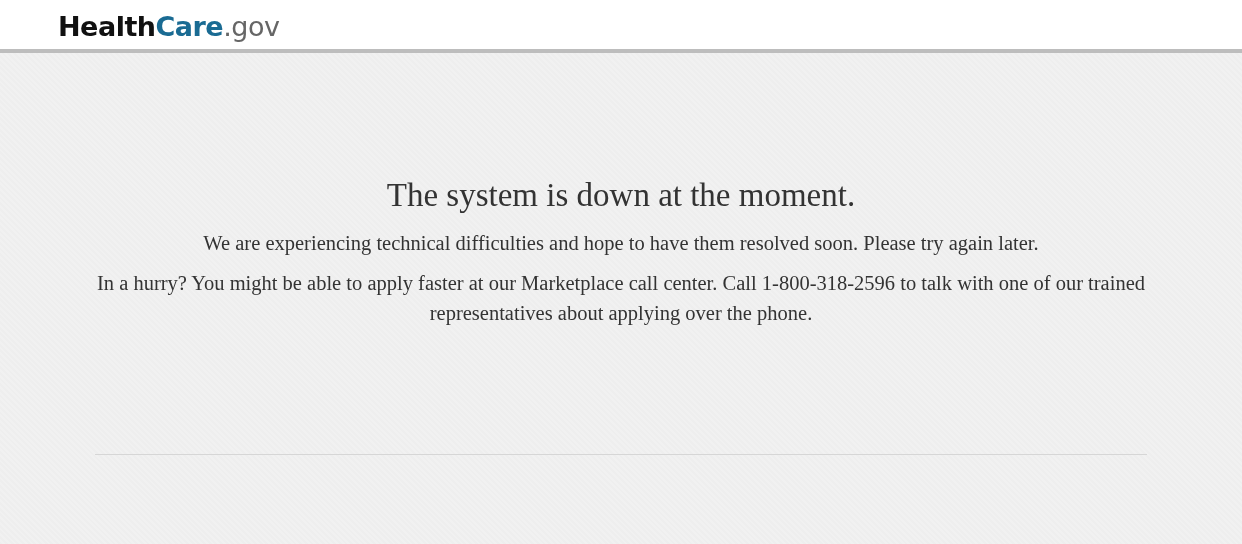 The height and width of the screenshot is (544, 1242). What do you see at coordinates (621, 195) in the screenshot?
I see `error-heading: The system is down at the moment.` at bounding box center [621, 195].